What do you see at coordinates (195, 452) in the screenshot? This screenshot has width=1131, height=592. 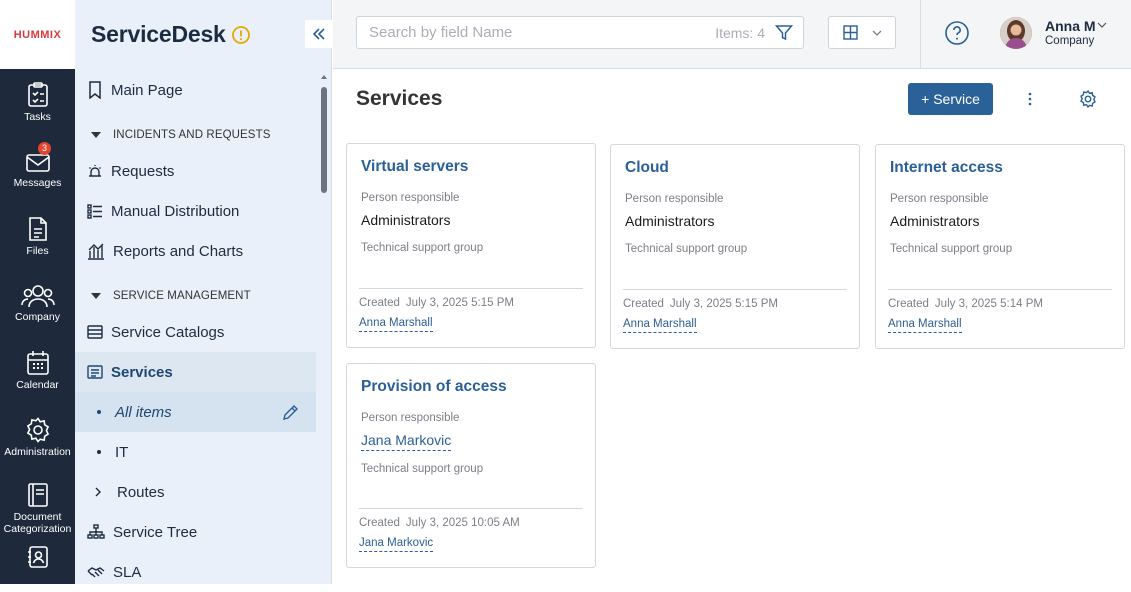 I see `nav-item-it: IT` at bounding box center [195, 452].